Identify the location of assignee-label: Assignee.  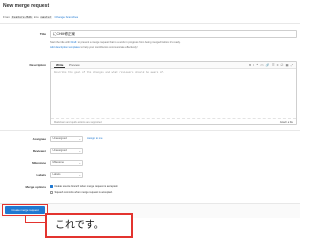
(39, 139).